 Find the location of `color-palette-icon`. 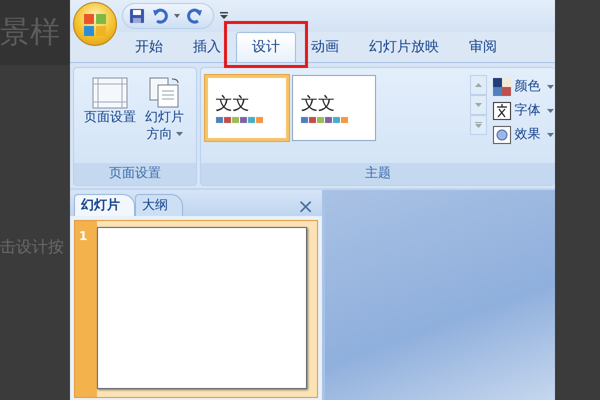

color-palette-icon is located at coordinates (502, 87).